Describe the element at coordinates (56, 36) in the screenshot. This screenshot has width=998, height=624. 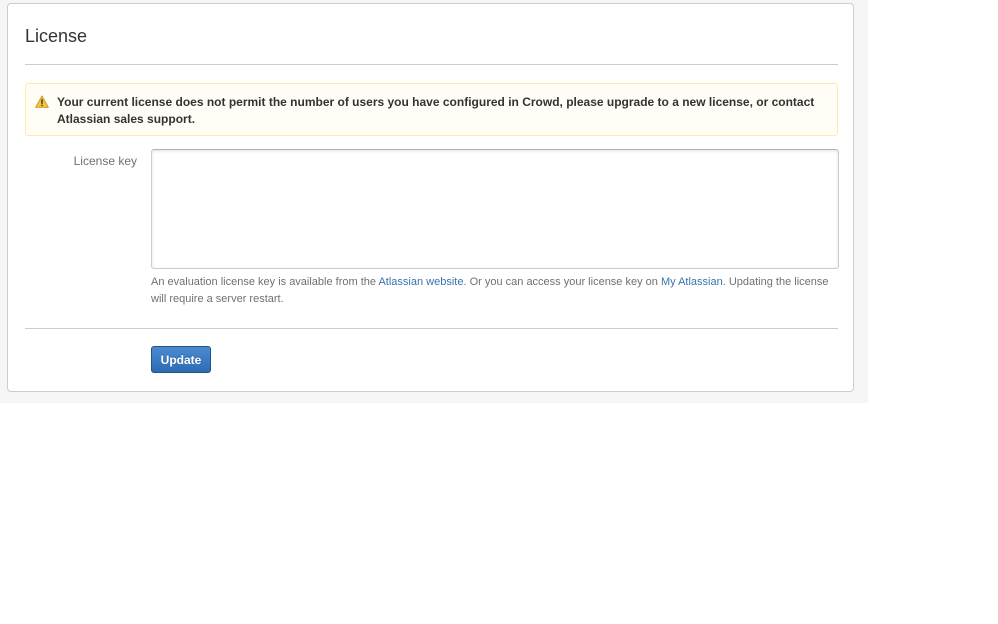
I see `page-title: License` at that location.